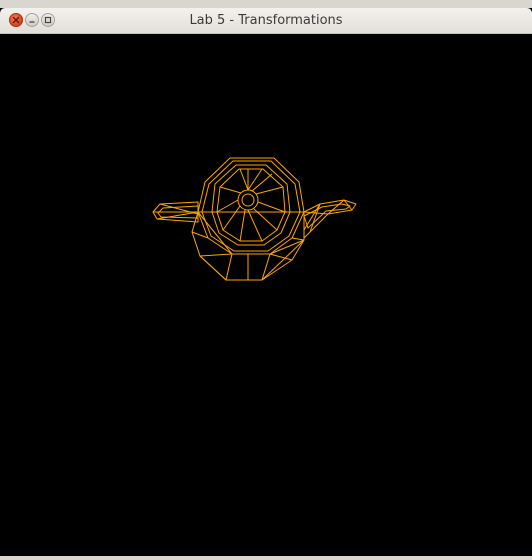 The height and width of the screenshot is (560, 532). What do you see at coordinates (254, 219) in the screenshot?
I see `teapot-wireframe` at bounding box center [254, 219].